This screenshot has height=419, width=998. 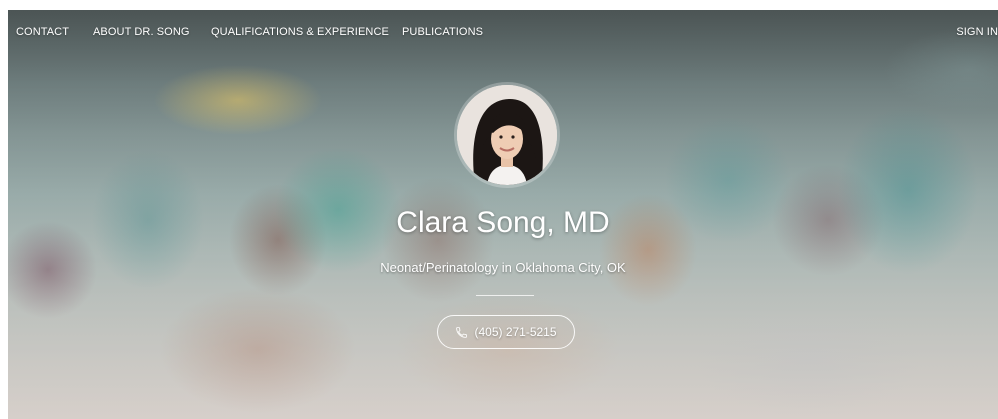 What do you see at coordinates (977, 32) in the screenshot?
I see `sign-in-link: SIGN IN` at bounding box center [977, 32].